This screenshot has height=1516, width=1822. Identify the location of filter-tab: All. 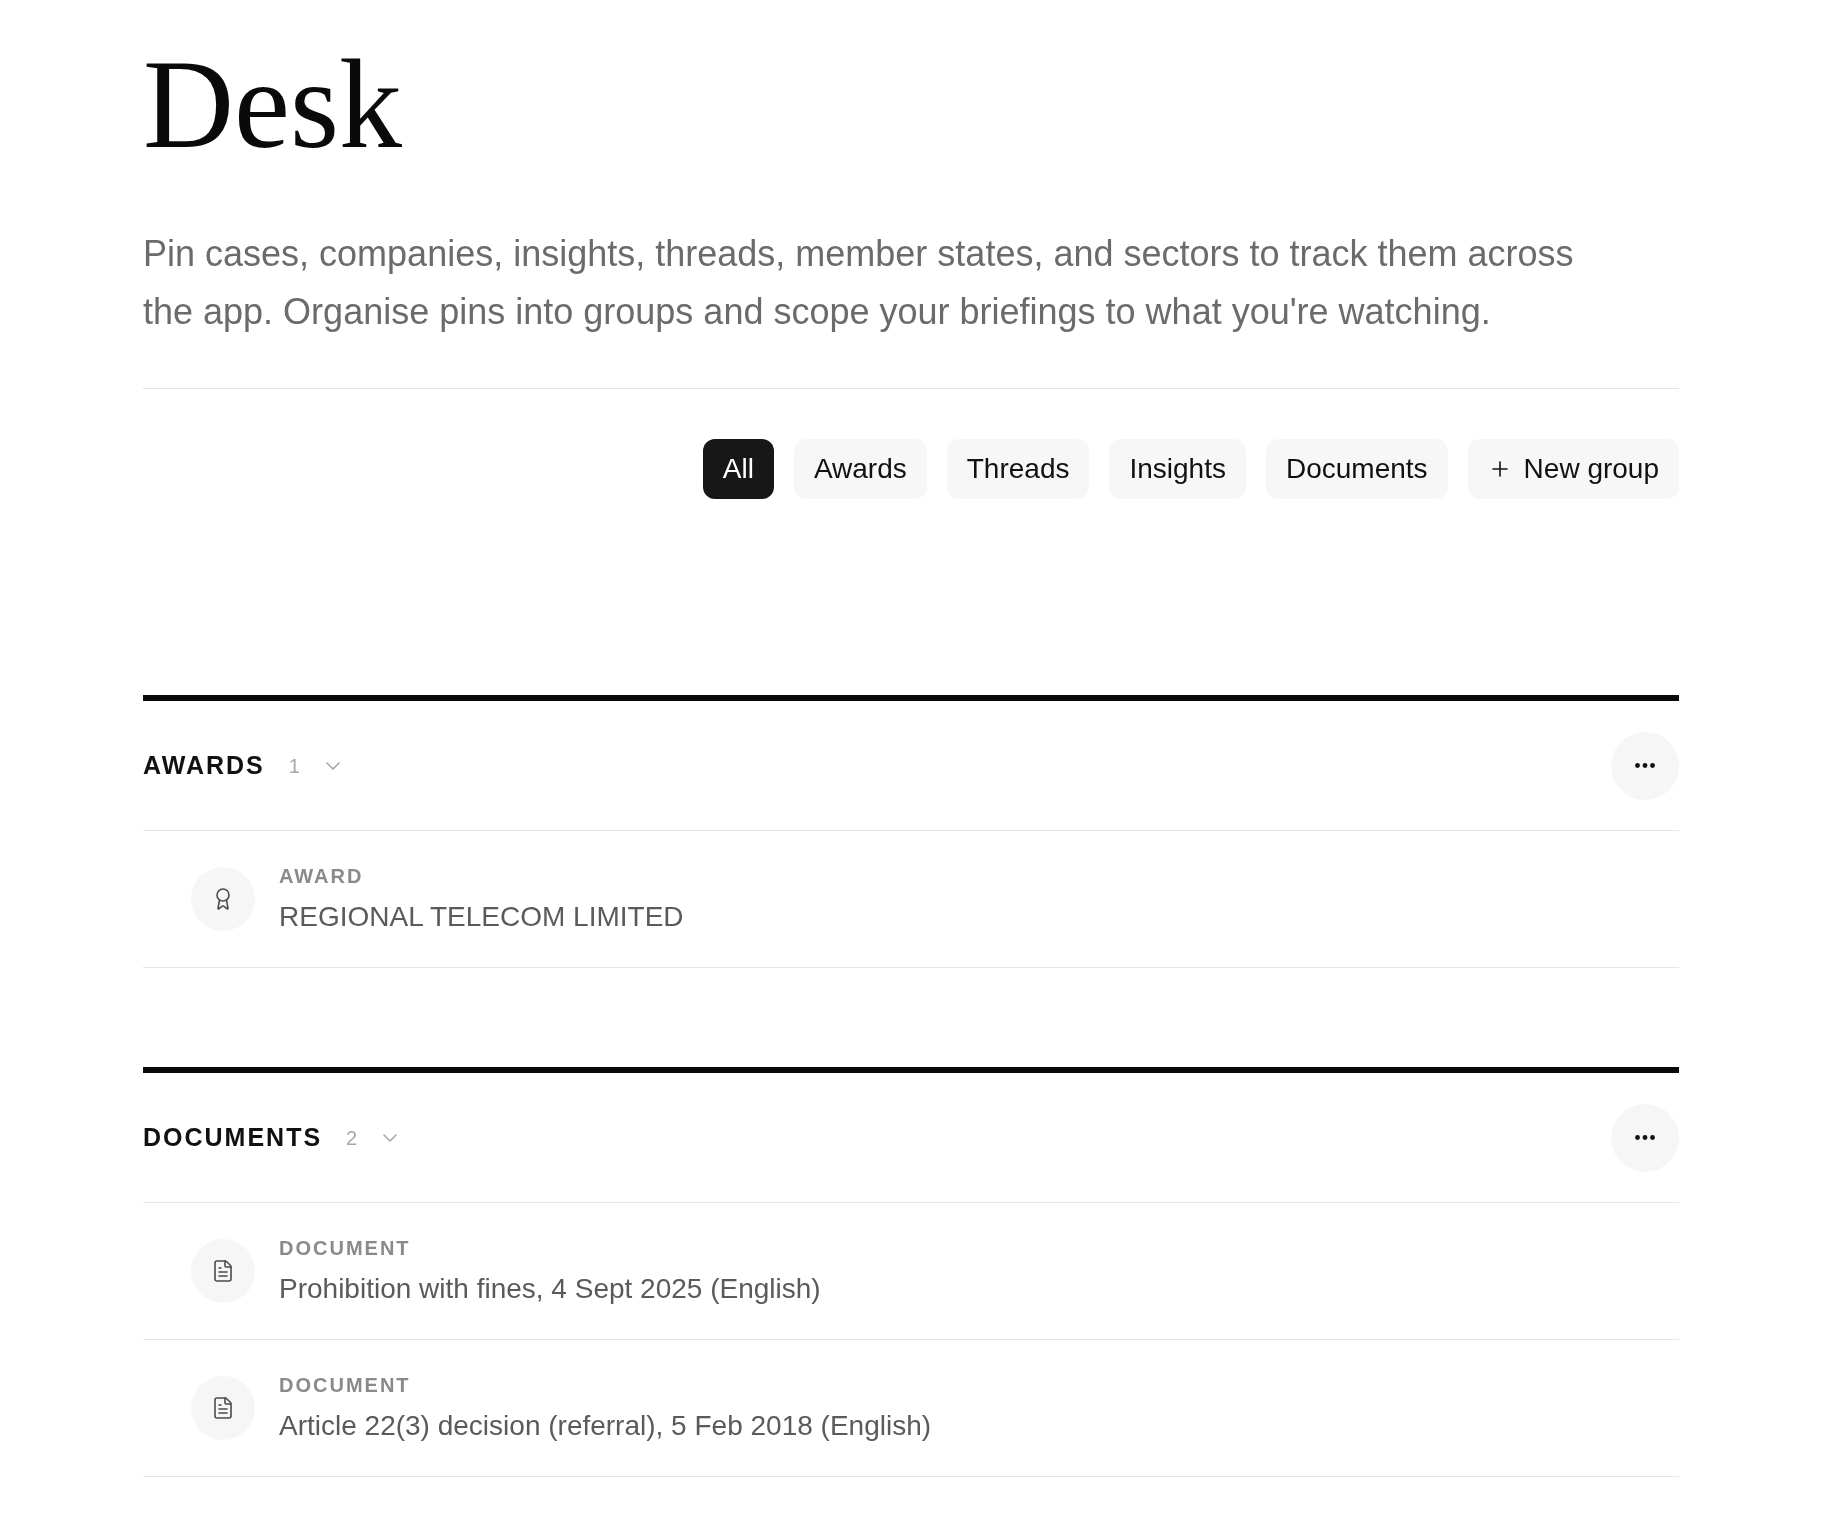
(738, 469).